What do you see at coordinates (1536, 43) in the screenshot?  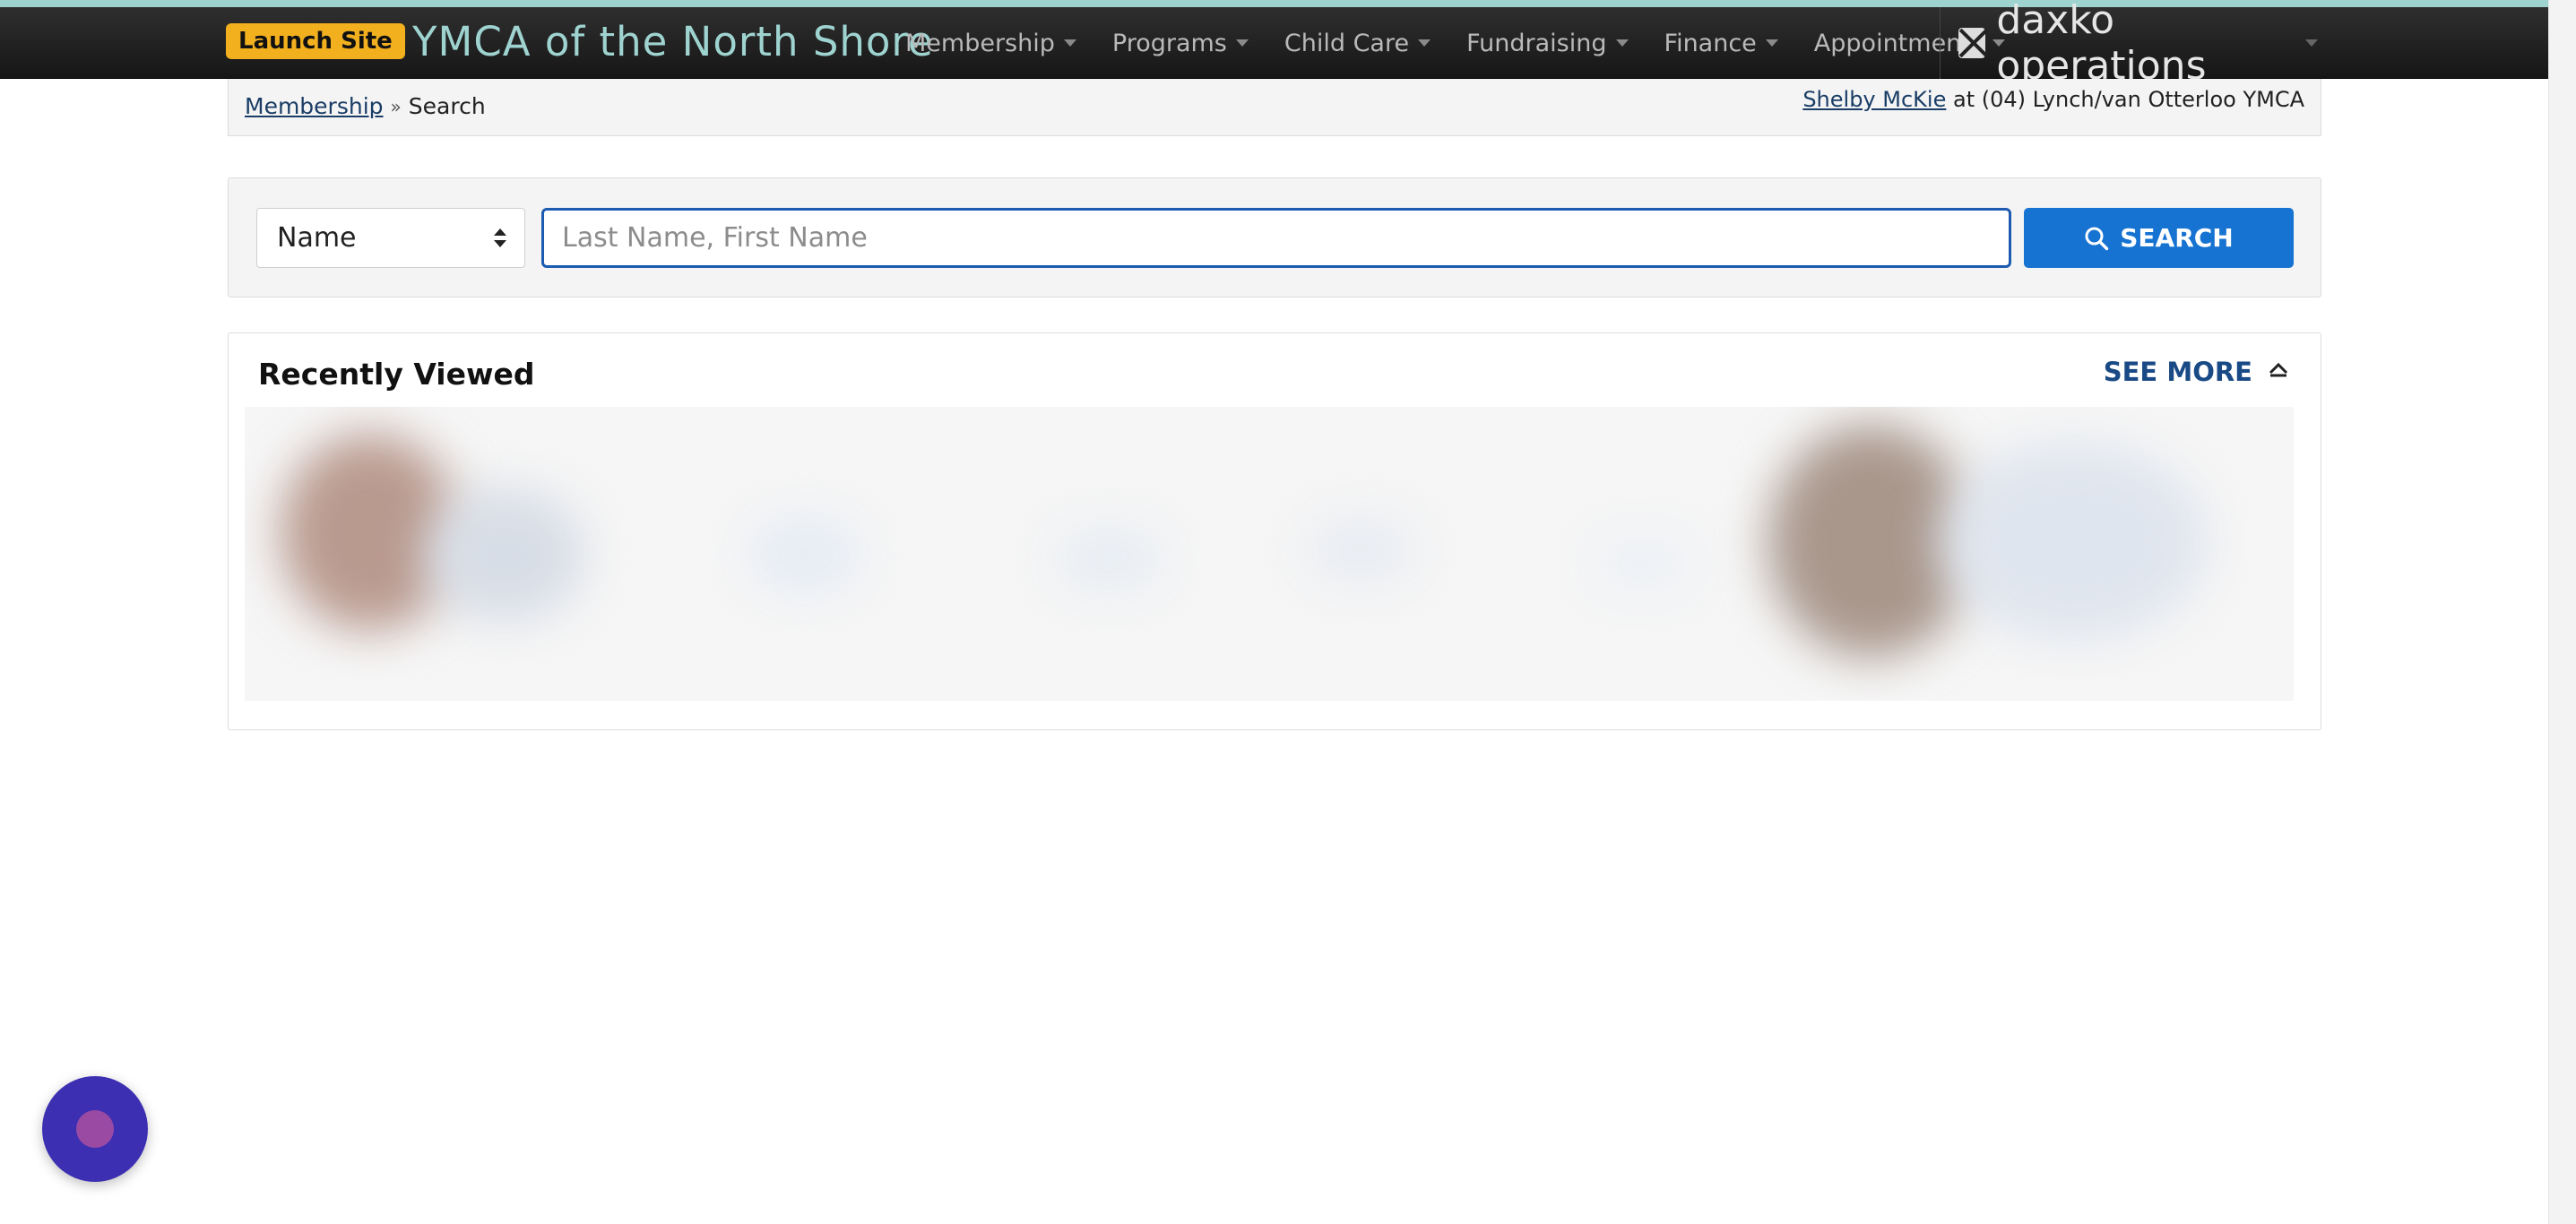 I see `nav-label: Fundraising` at bounding box center [1536, 43].